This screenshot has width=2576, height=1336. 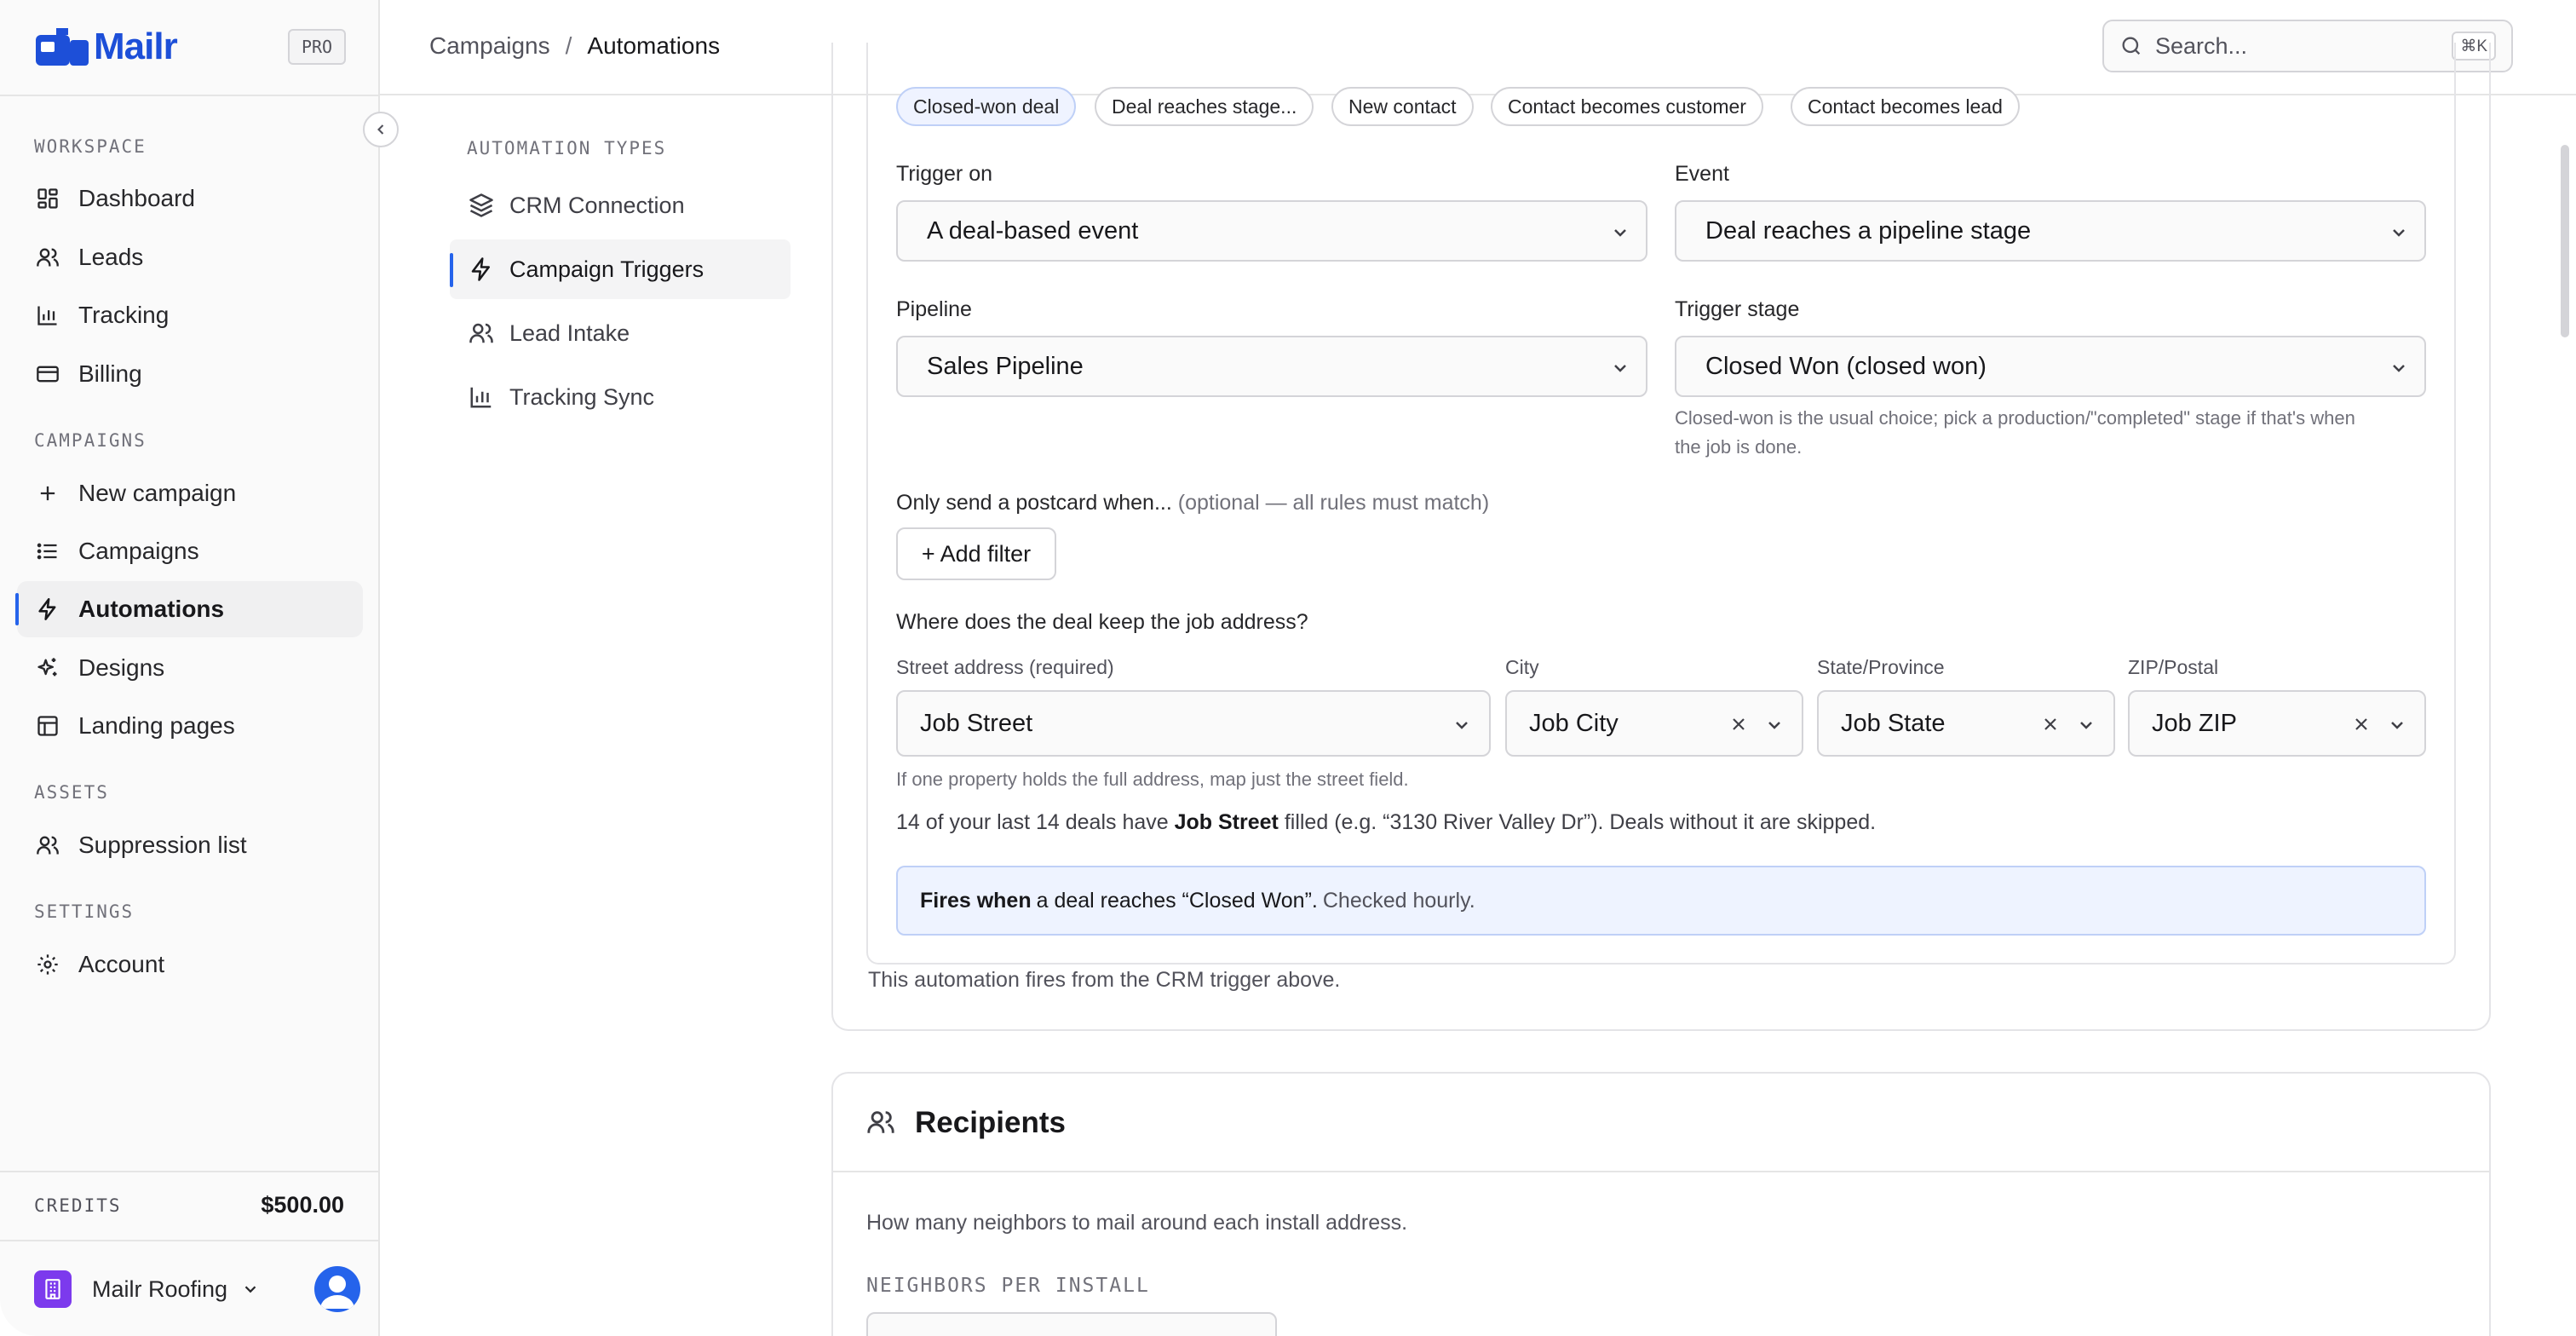 What do you see at coordinates (157, 493) in the screenshot?
I see `nav-item-label: New campaign` at bounding box center [157, 493].